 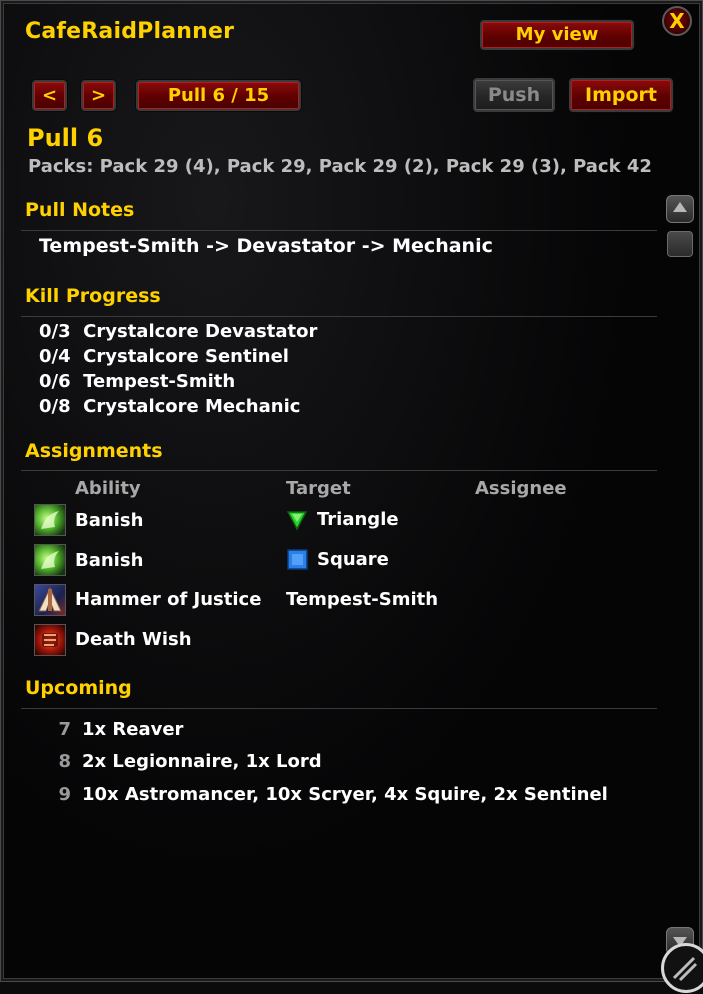 What do you see at coordinates (55, 406) in the screenshot?
I see `kill-count: 0/8` at bounding box center [55, 406].